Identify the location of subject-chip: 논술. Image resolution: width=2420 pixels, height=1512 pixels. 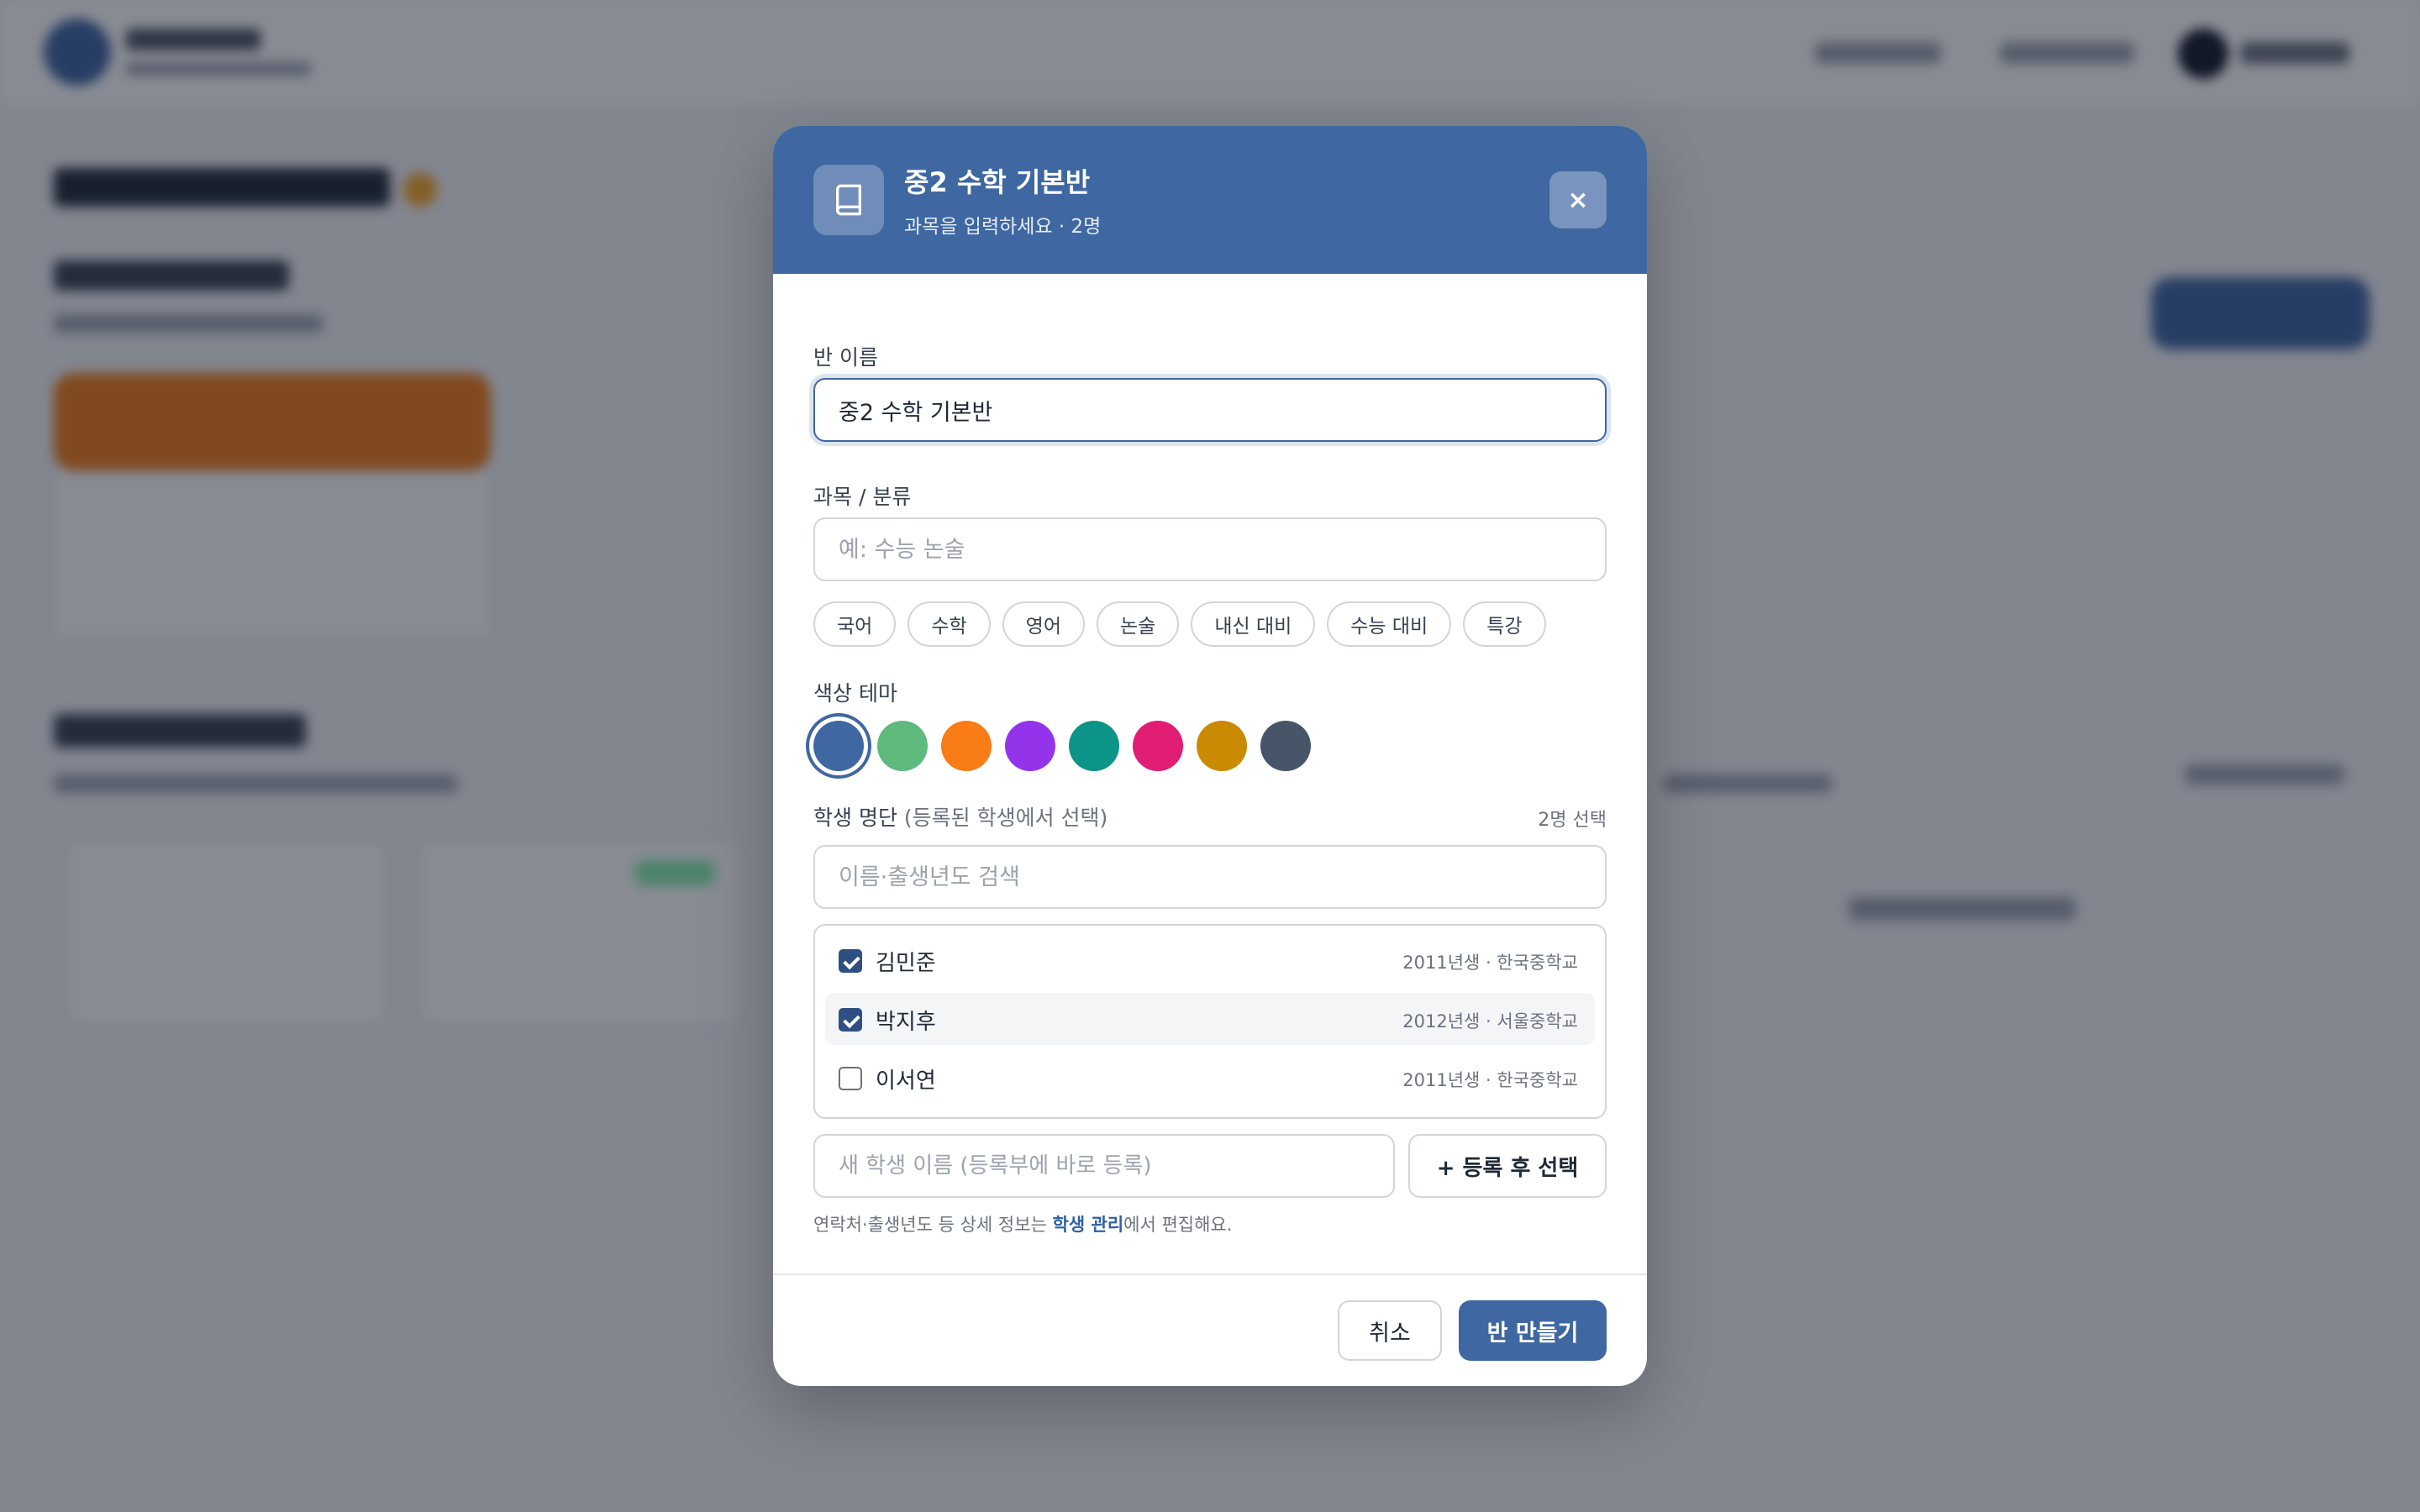
(1138, 624).